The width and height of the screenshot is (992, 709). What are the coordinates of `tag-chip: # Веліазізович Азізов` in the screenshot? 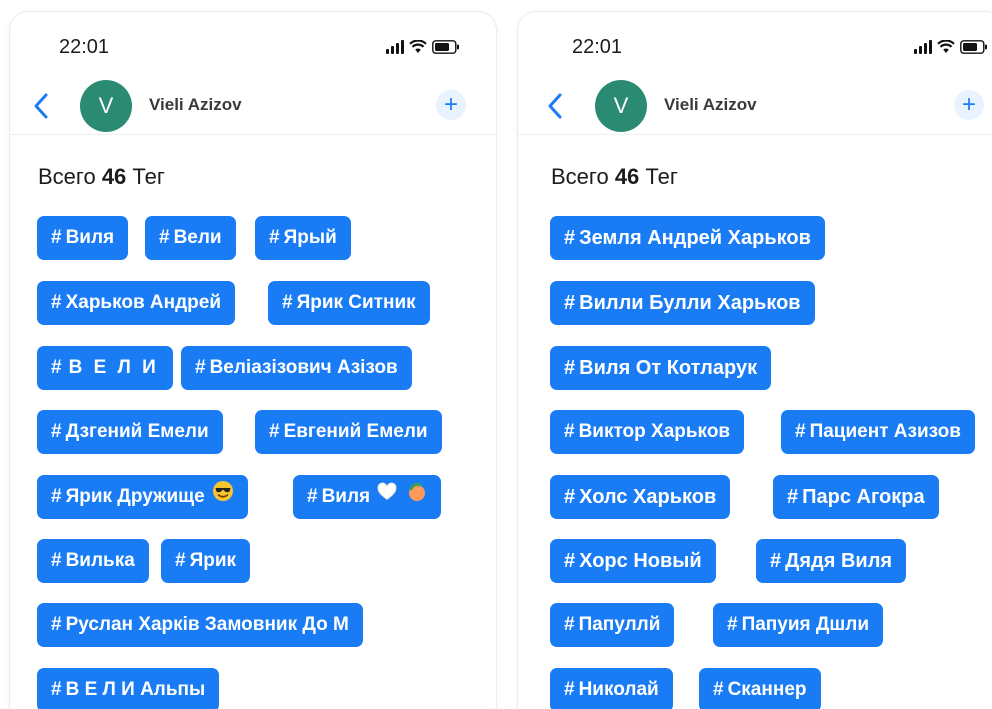 It's located at (296, 368).